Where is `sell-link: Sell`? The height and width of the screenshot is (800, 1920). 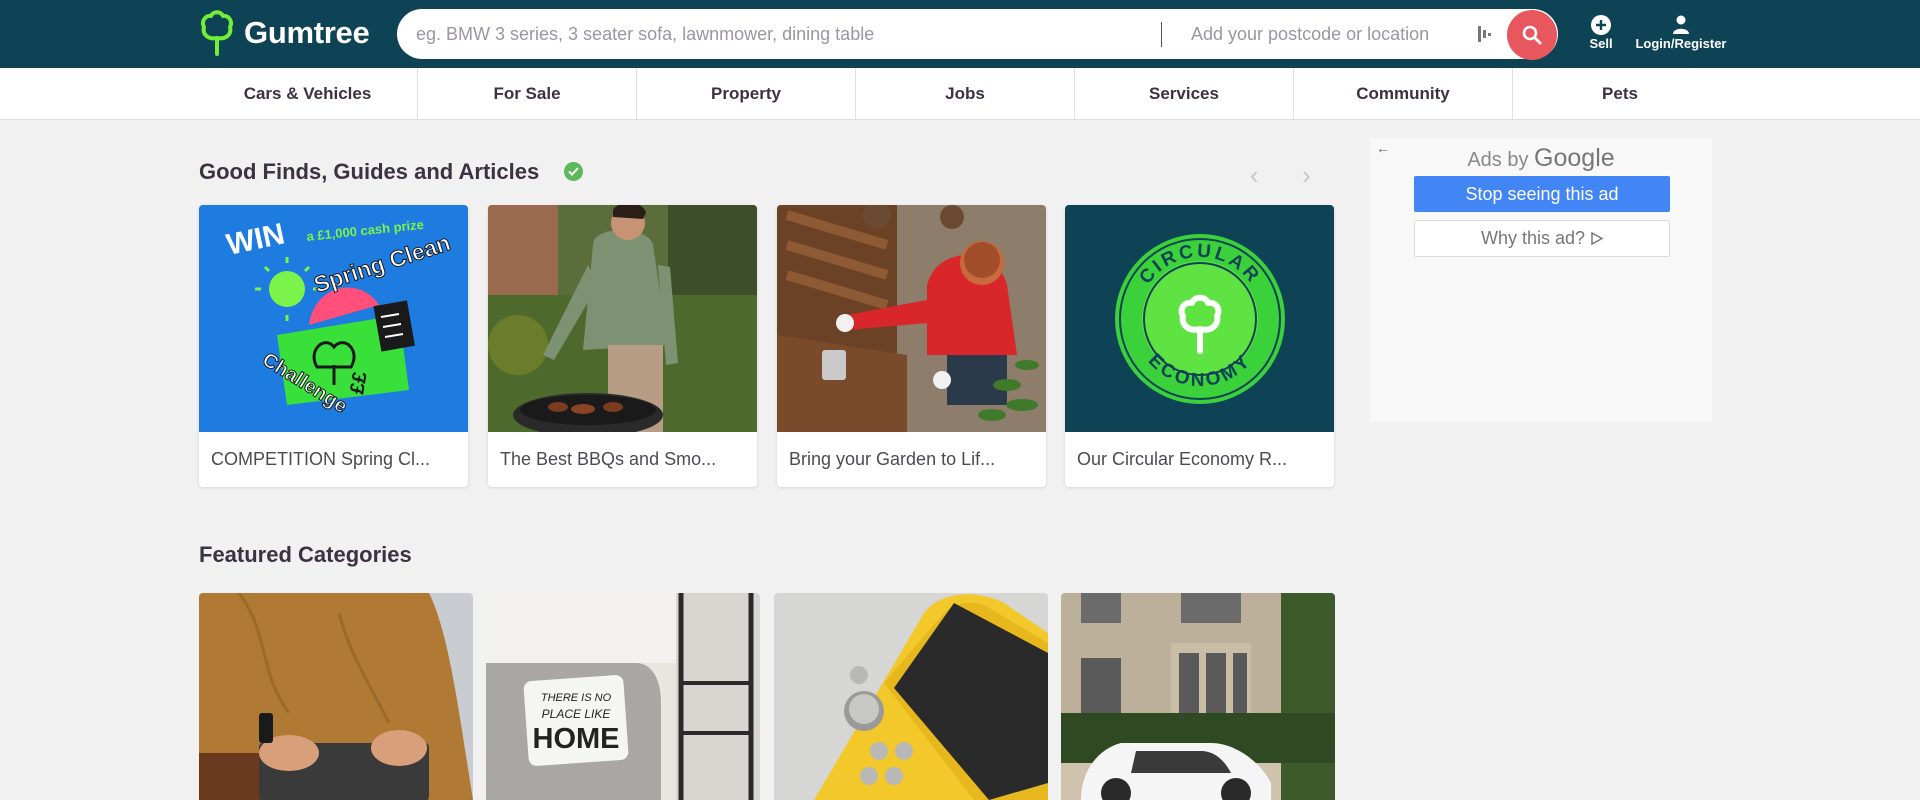
sell-link: Sell is located at coordinates (1601, 32).